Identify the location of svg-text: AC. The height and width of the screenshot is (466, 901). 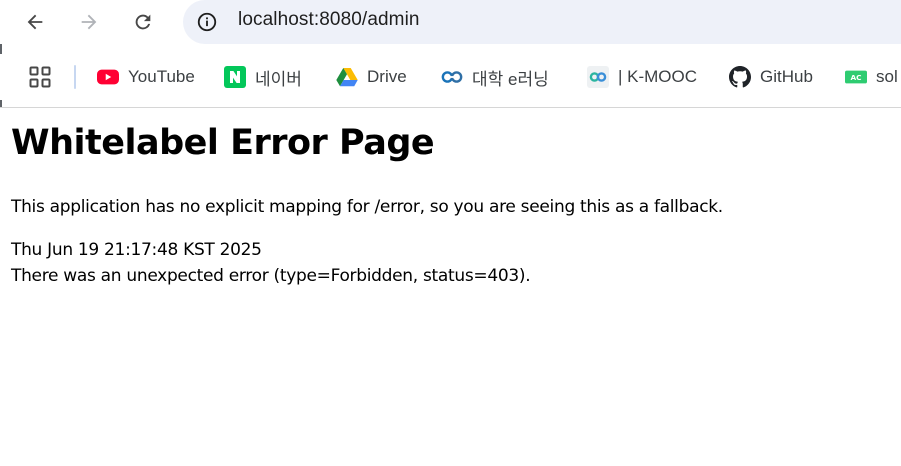
(855, 77).